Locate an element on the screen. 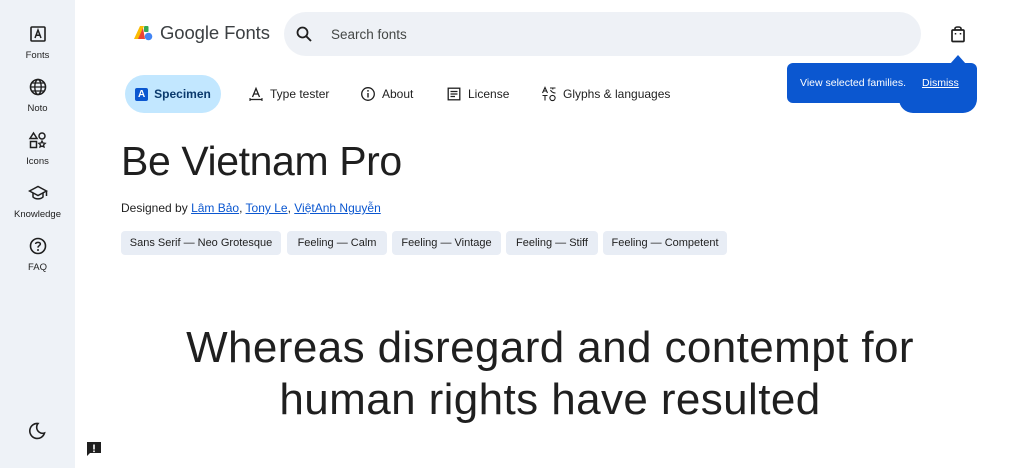  search-input: Search fonts is located at coordinates (602, 34).